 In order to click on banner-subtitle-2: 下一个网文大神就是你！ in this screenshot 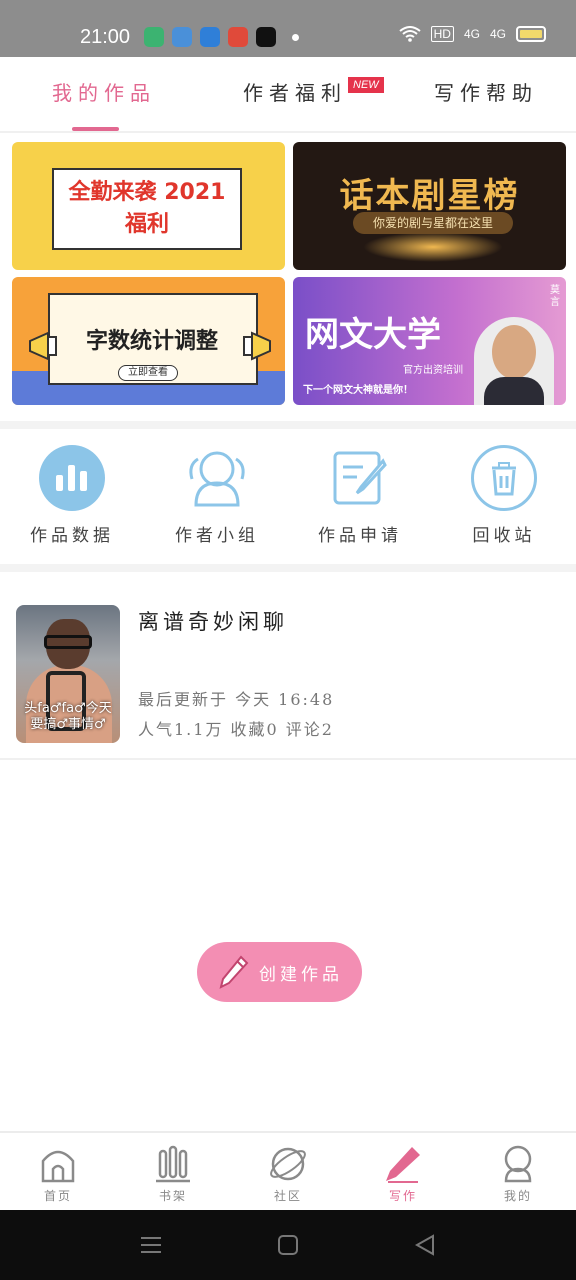, I will do `click(358, 390)`.